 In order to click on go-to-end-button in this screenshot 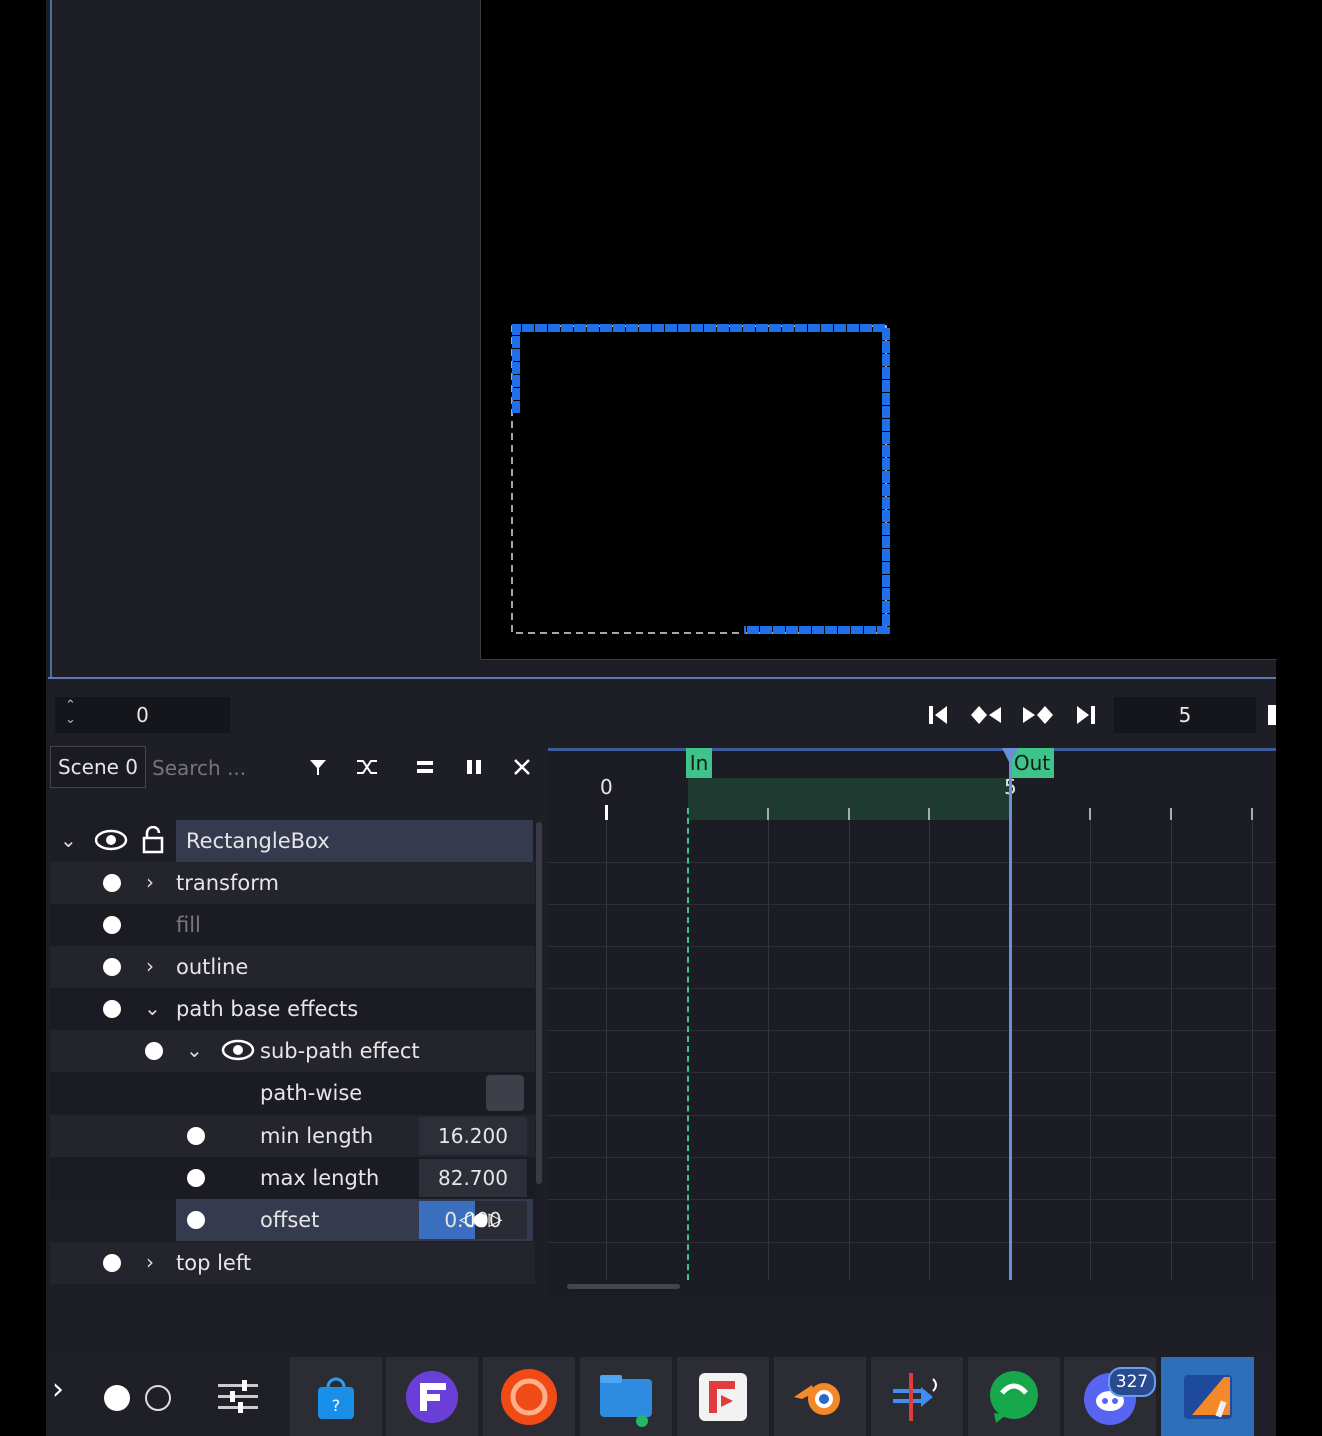, I will do `click(1086, 715)`.